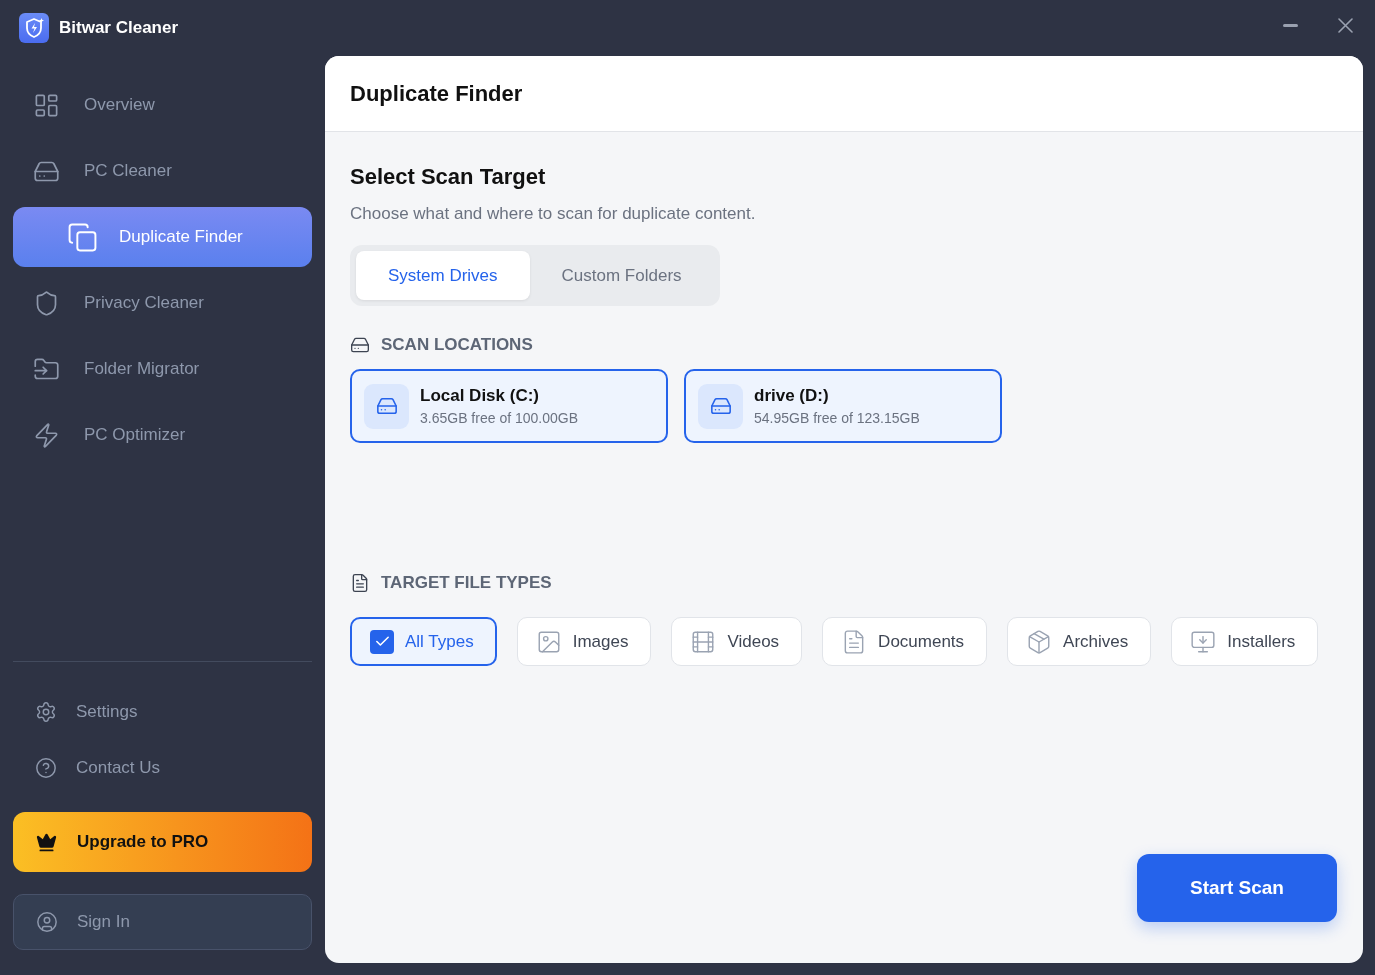  What do you see at coordinates (499, 418) in the screenshot?
I see `drive-space: 3.65GB free of 100.00GB` at bounding box center [499, 418].